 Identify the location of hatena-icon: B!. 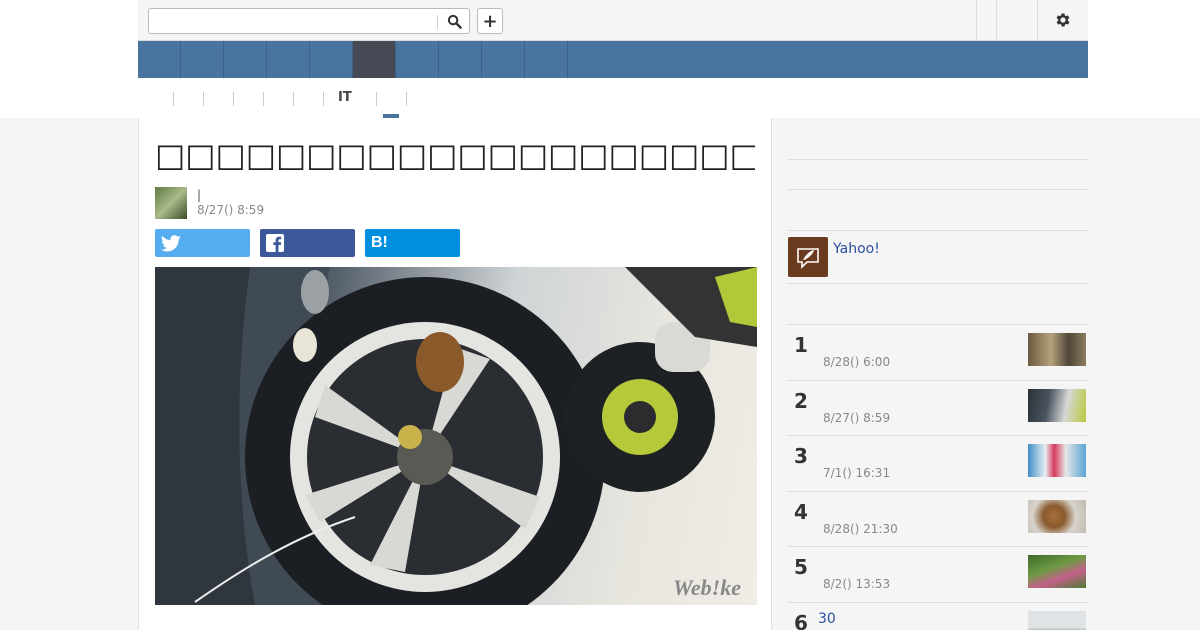
(379, 242).